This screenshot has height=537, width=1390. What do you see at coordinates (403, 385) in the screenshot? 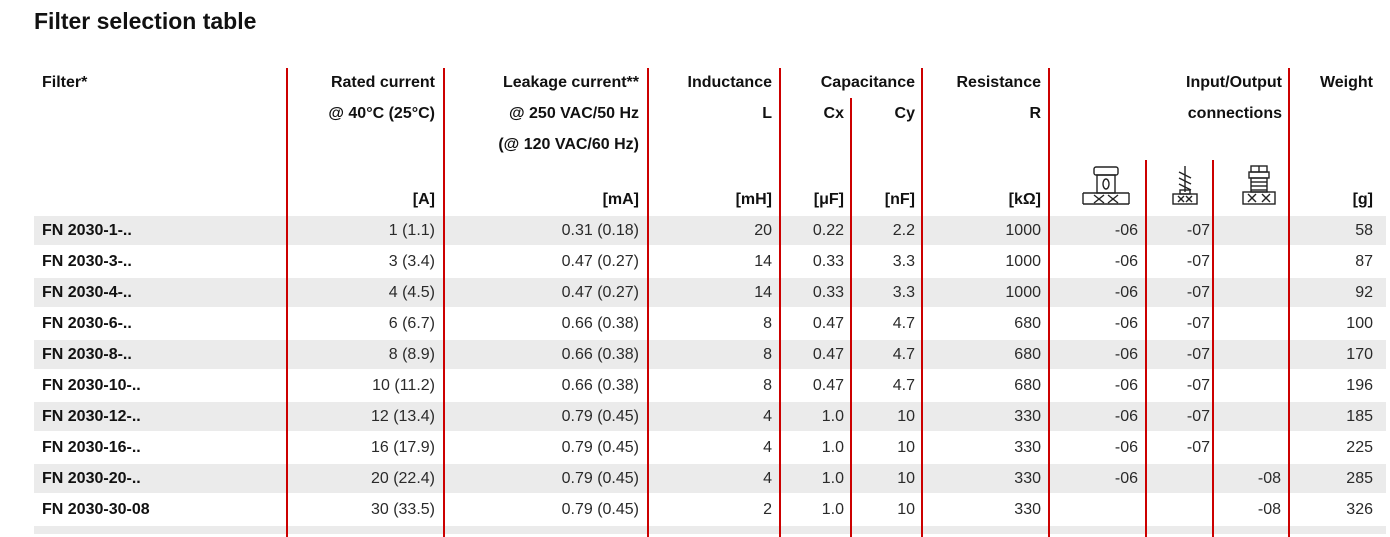
I see `rated-current-cell: 10 (11.2)` at bounding box center [403, 385].